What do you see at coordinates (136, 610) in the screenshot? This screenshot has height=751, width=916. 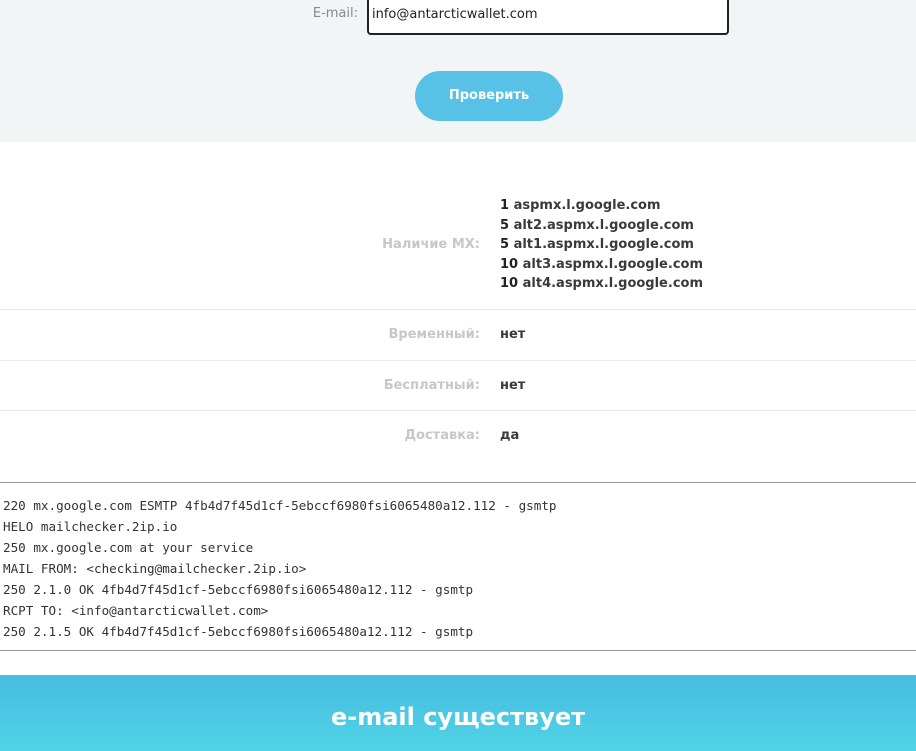 I see `log-line: RCPT TO: <info@antarcticwallet.com>` at bounding box center [136, 610].